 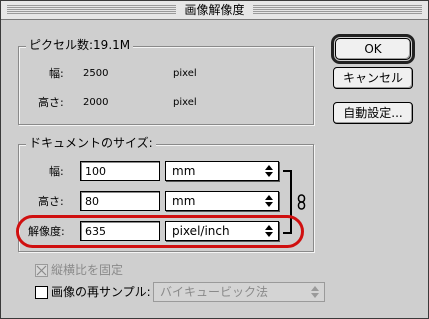 I want to click on resolution-highlight-oval, so click(x=160, y=231).